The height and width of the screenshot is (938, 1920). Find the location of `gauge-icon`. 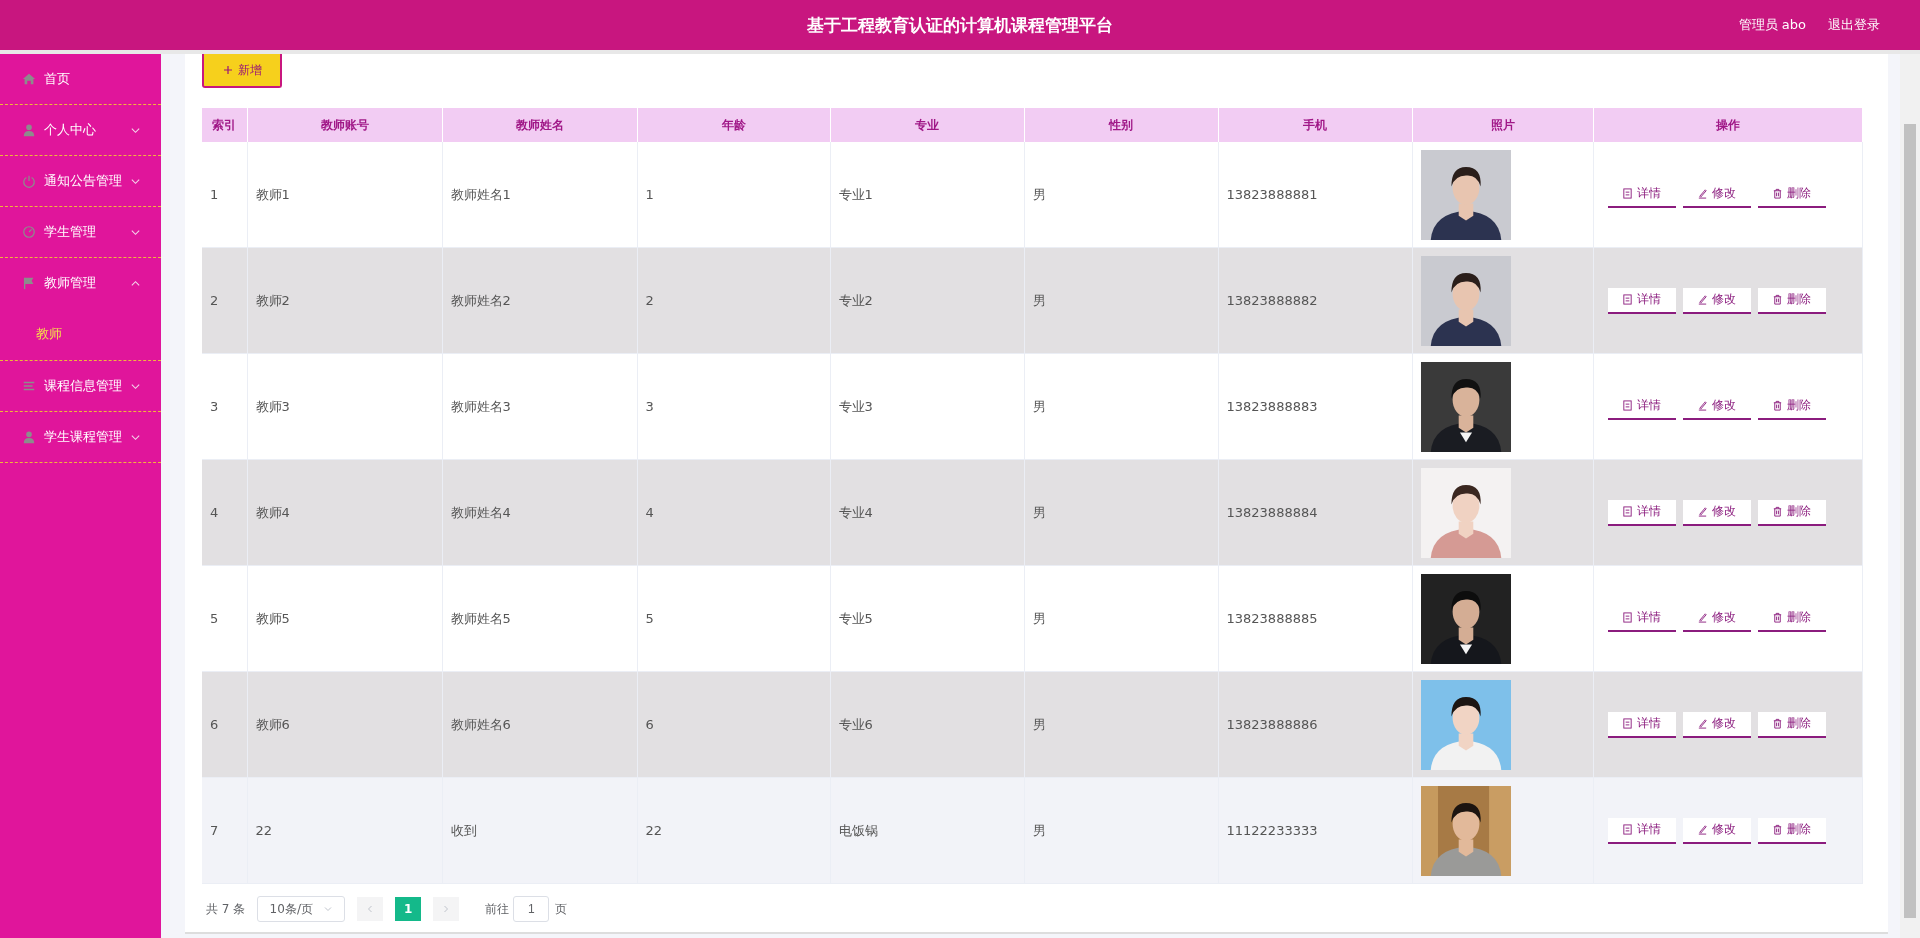

gauge-icon is located at coordinates (29, 232).